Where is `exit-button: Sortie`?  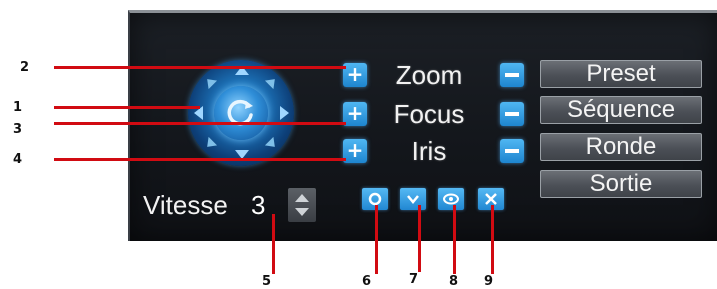
exit-button: Sortie is located at coordinates (621, 184).